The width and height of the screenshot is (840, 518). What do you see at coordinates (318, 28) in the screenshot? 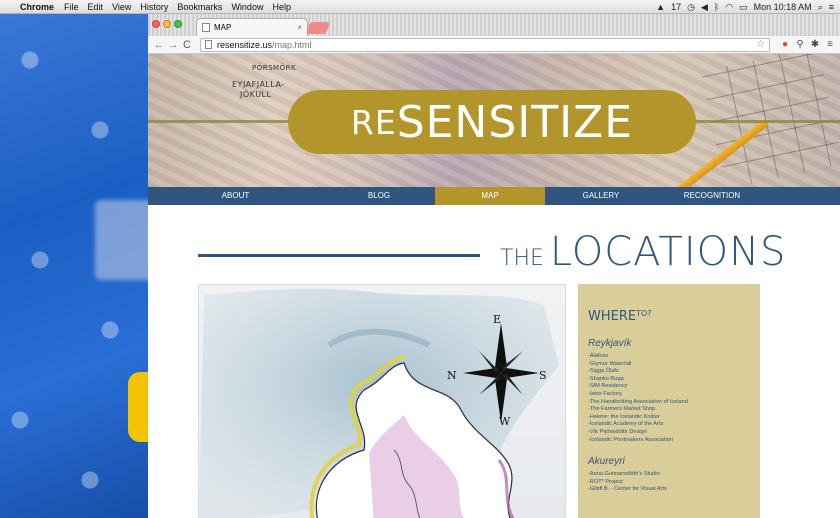
I see `new-tab-button` at bounding box center [318, 28].